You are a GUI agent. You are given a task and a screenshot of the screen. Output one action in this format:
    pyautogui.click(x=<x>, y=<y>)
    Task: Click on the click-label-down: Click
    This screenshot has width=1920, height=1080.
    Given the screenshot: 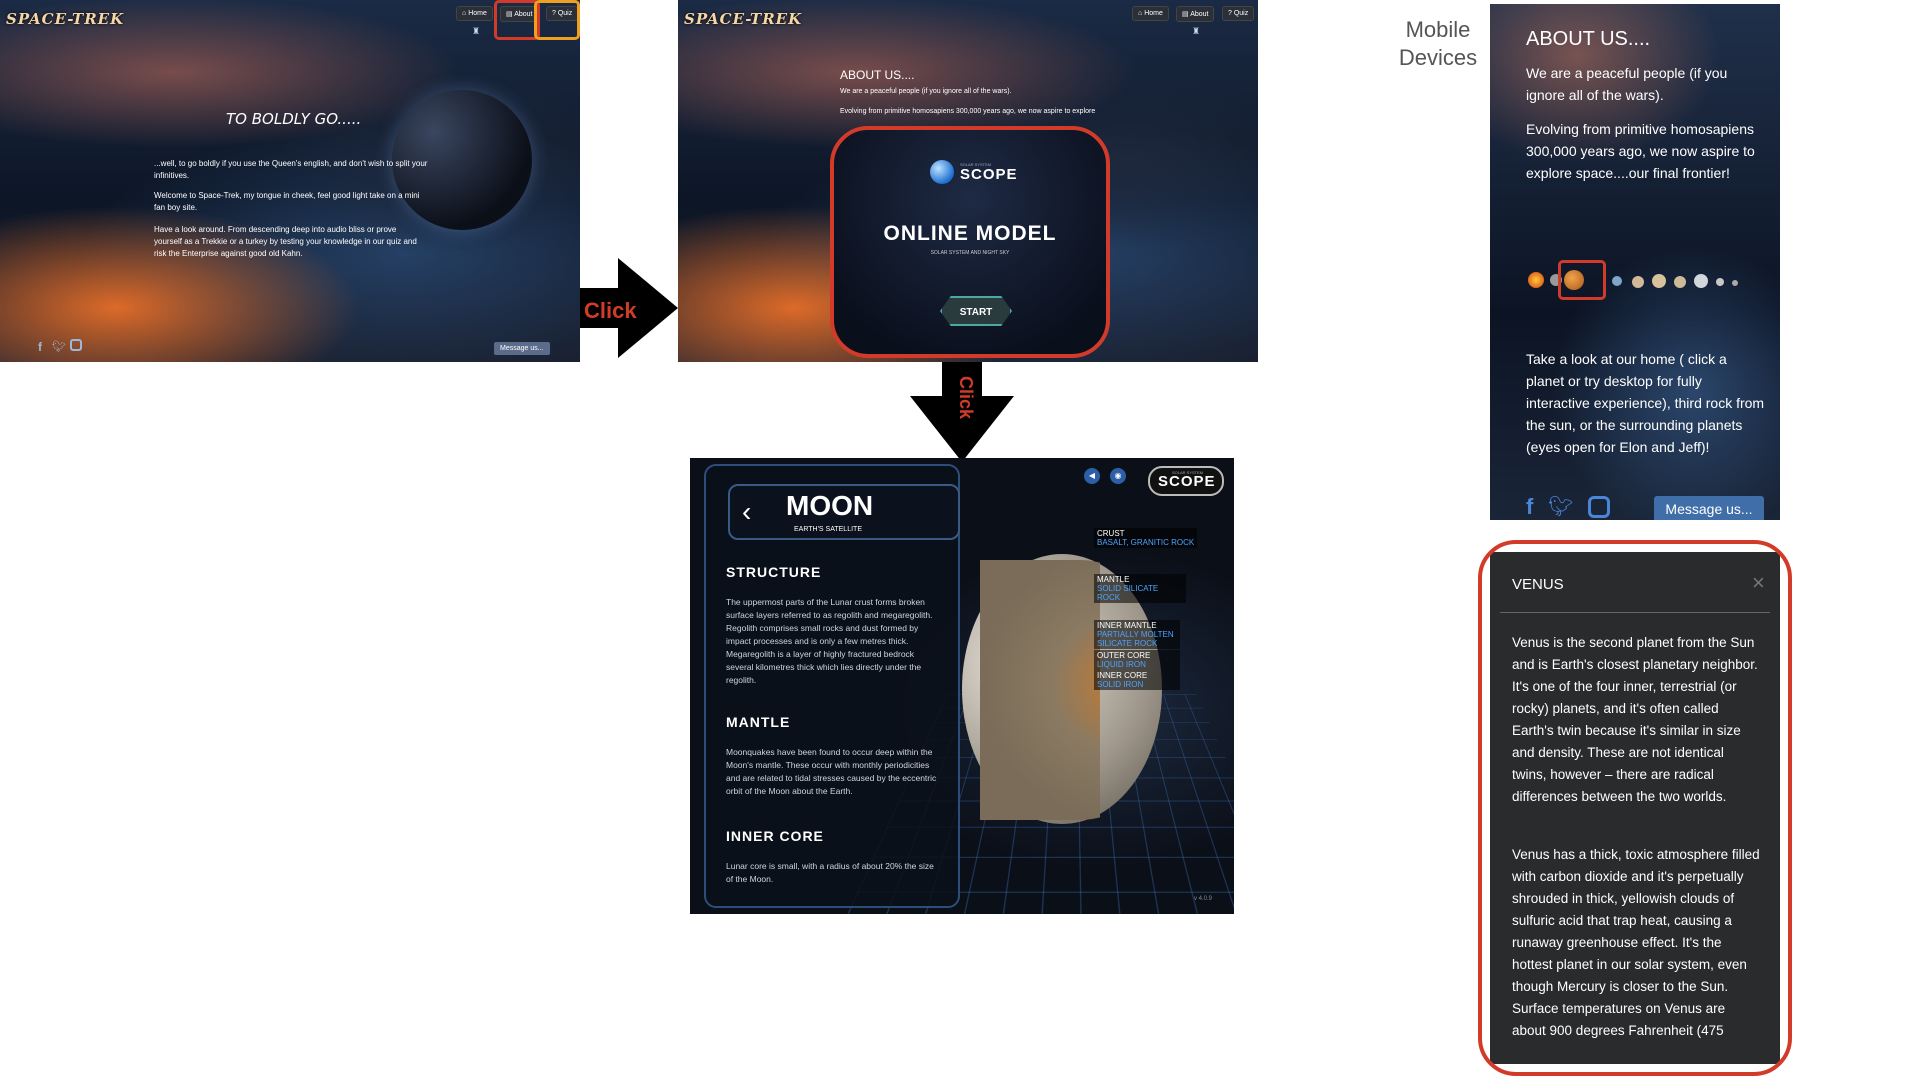 What is the action you would take?
    pyautogui.click(x=966, y=398)
    